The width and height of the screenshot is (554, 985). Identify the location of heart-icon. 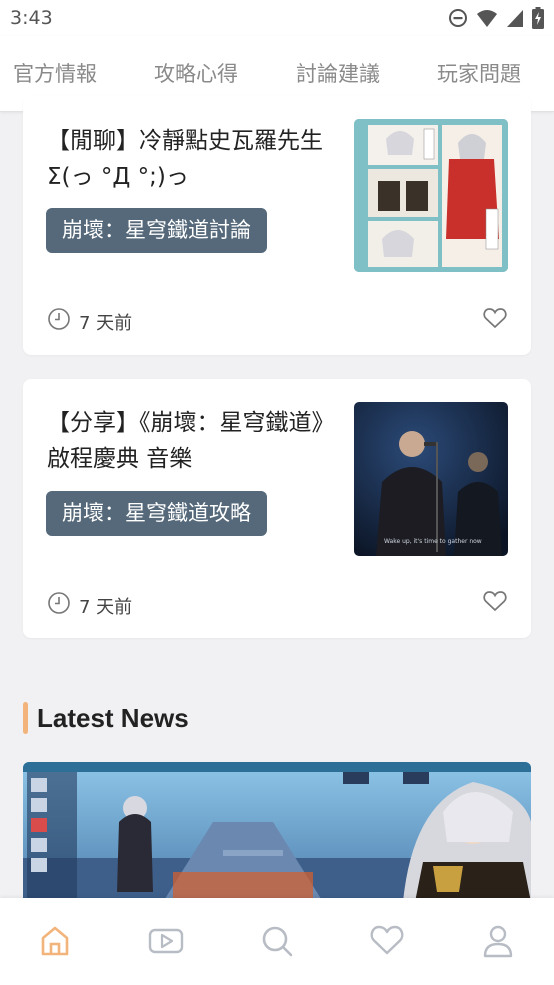
(387, 942).